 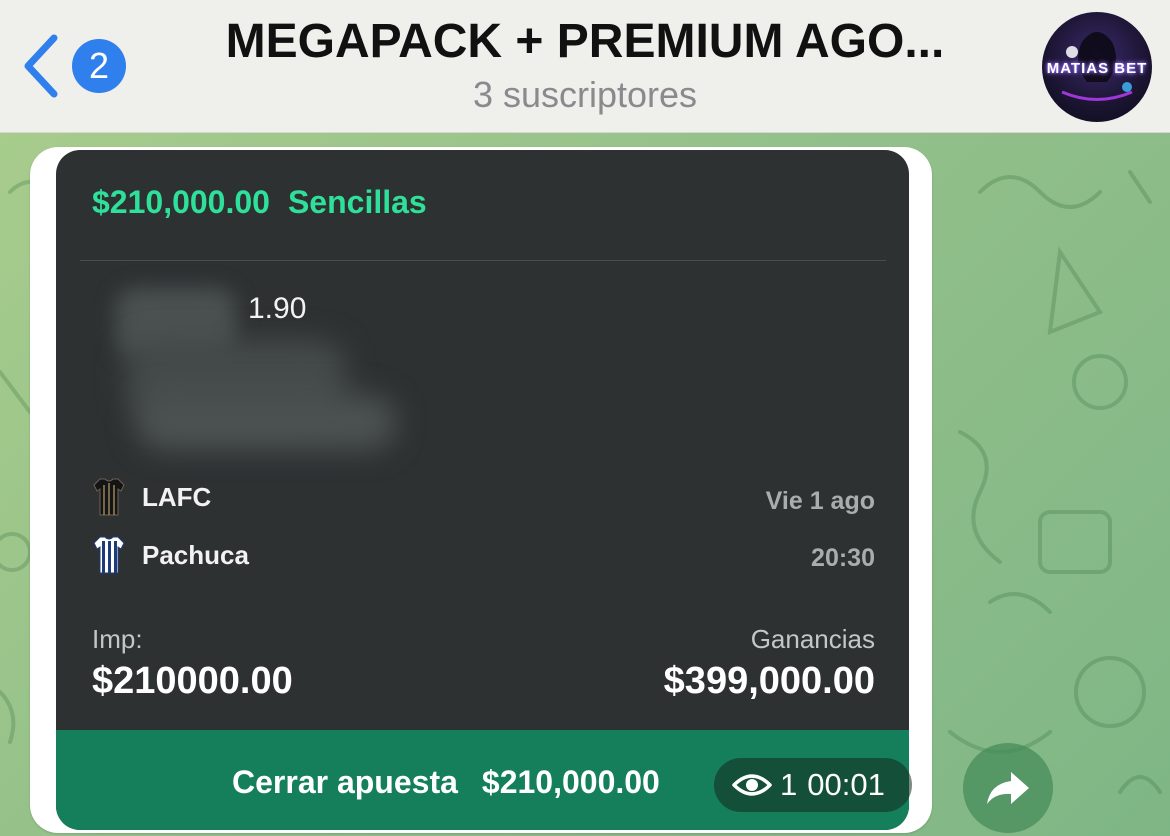 I want to click on team-row-home: LAFC, so click(x=151, y=497).